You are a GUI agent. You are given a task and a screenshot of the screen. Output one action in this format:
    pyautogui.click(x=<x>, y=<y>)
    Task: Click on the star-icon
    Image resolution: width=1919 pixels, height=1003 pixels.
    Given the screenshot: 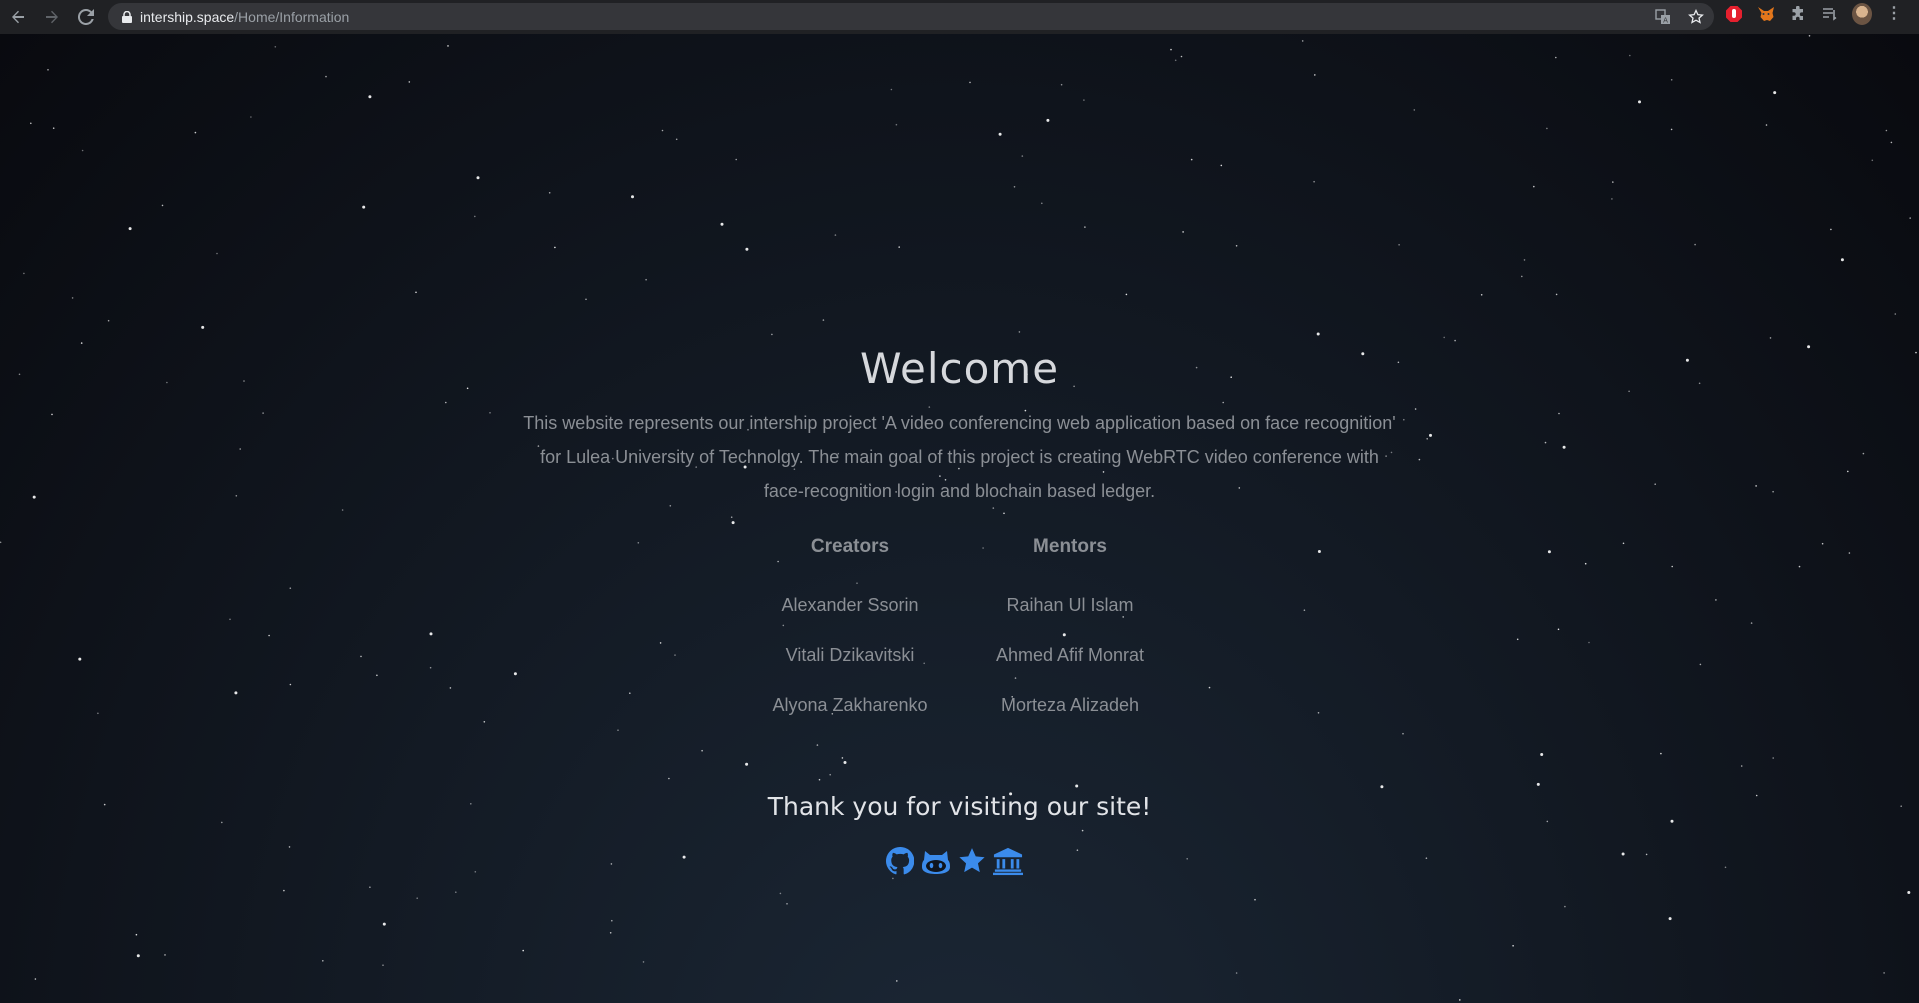 What is the action you would take?
    pyautogui.click(x=972, y=861)
    